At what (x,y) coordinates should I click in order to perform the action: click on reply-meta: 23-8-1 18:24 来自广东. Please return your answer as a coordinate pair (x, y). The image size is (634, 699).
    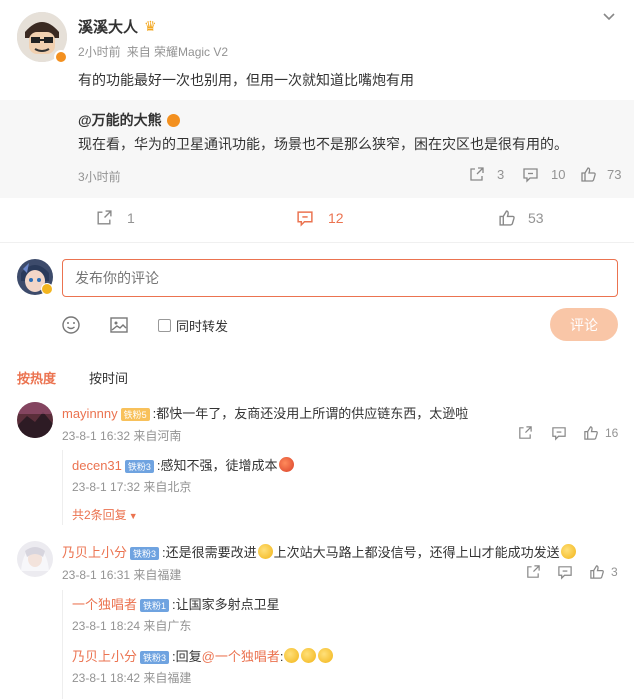
    Looking at the image, I should click on (132, 626).